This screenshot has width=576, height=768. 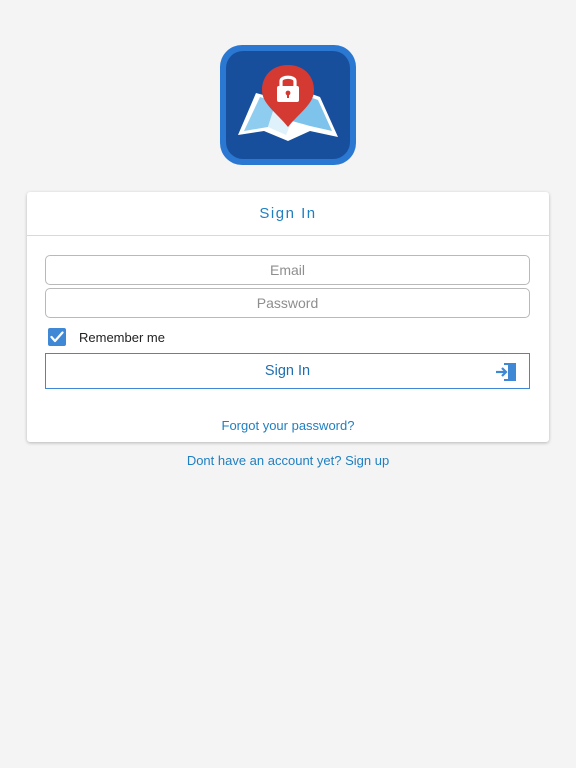 I want to click on map-lock-icon, so click(x=288, y=105).